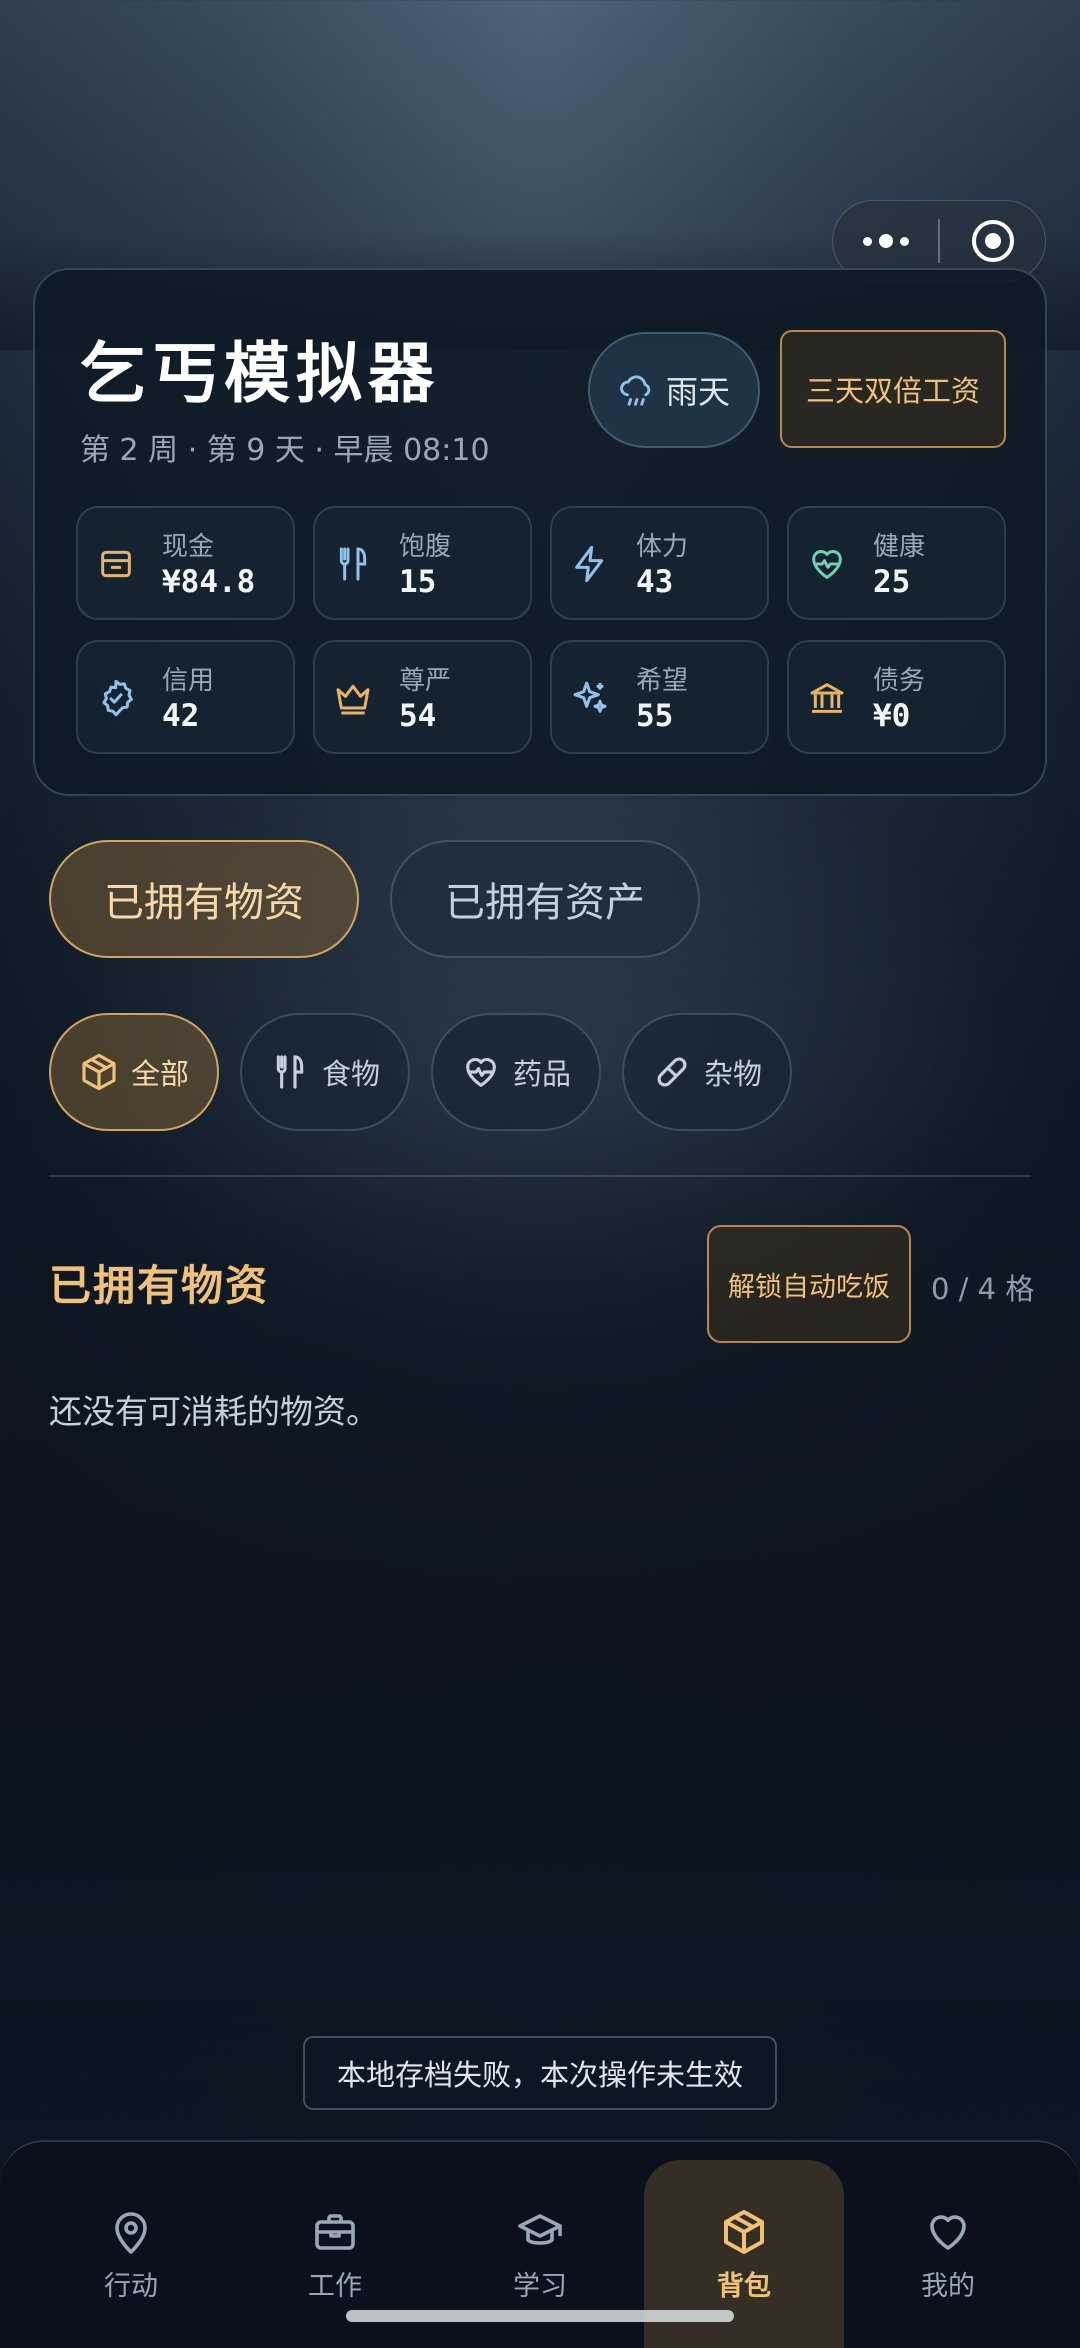 The image size is (1080, 2348). What do you see at coordinates (159, 1074) in the screenshot?
I see `filter-label: 全部` at bounding box center [159, 1074].